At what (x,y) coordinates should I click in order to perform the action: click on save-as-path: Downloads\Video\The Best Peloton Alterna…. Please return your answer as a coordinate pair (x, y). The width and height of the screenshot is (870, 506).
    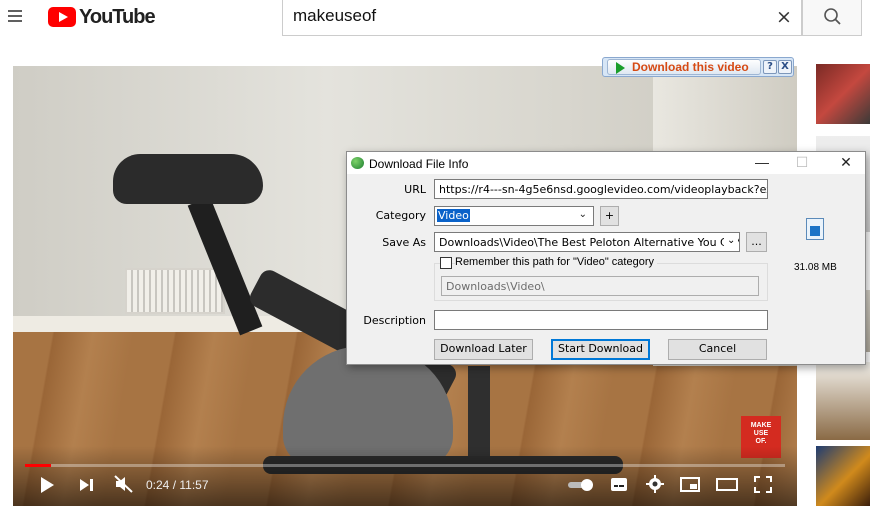
    Looking at the image, I should click on (589, 242).